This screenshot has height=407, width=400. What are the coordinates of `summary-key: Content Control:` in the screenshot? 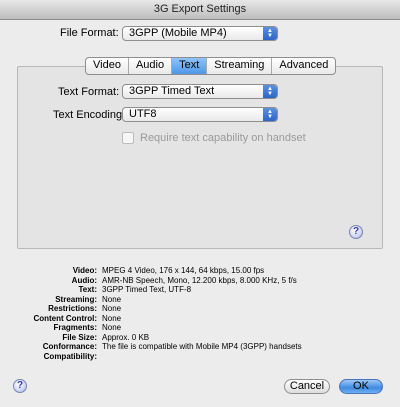 It's located at (65, 318).